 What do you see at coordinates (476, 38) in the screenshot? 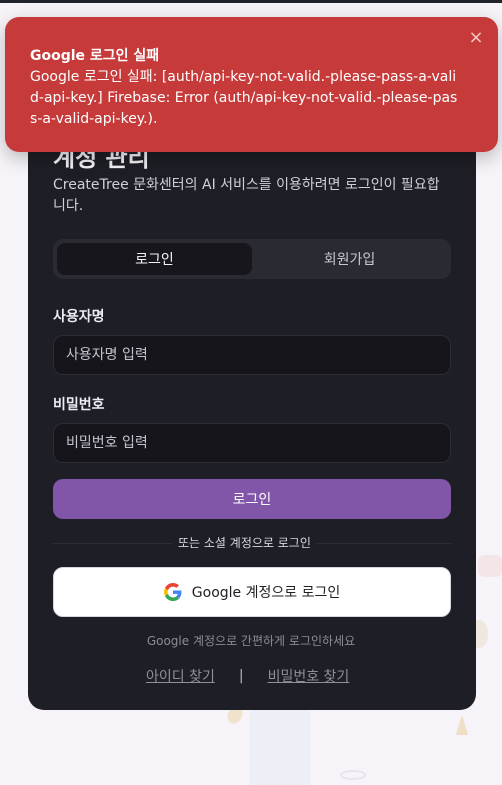
I see `close-icon: ×` at bounding box center [476, 38].